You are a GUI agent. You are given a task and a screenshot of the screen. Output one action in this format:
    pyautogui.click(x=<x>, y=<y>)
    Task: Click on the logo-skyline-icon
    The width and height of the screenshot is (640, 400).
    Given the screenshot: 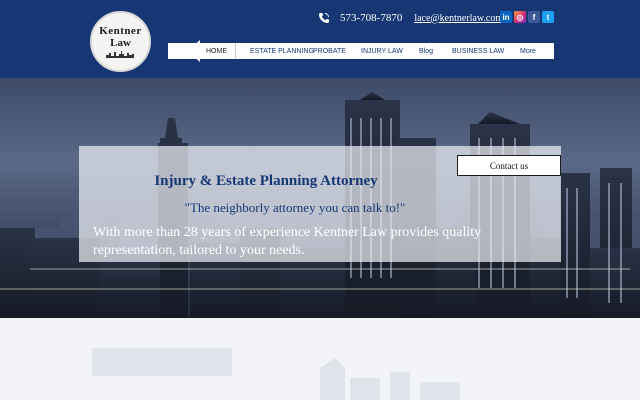 What is the action you would take?
    pyautogui.click(x=119, y=54)
    